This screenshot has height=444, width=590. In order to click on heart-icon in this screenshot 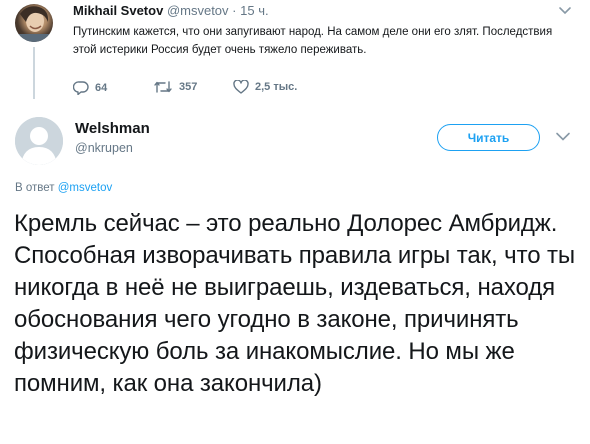, I will do `click(241, 87)`.